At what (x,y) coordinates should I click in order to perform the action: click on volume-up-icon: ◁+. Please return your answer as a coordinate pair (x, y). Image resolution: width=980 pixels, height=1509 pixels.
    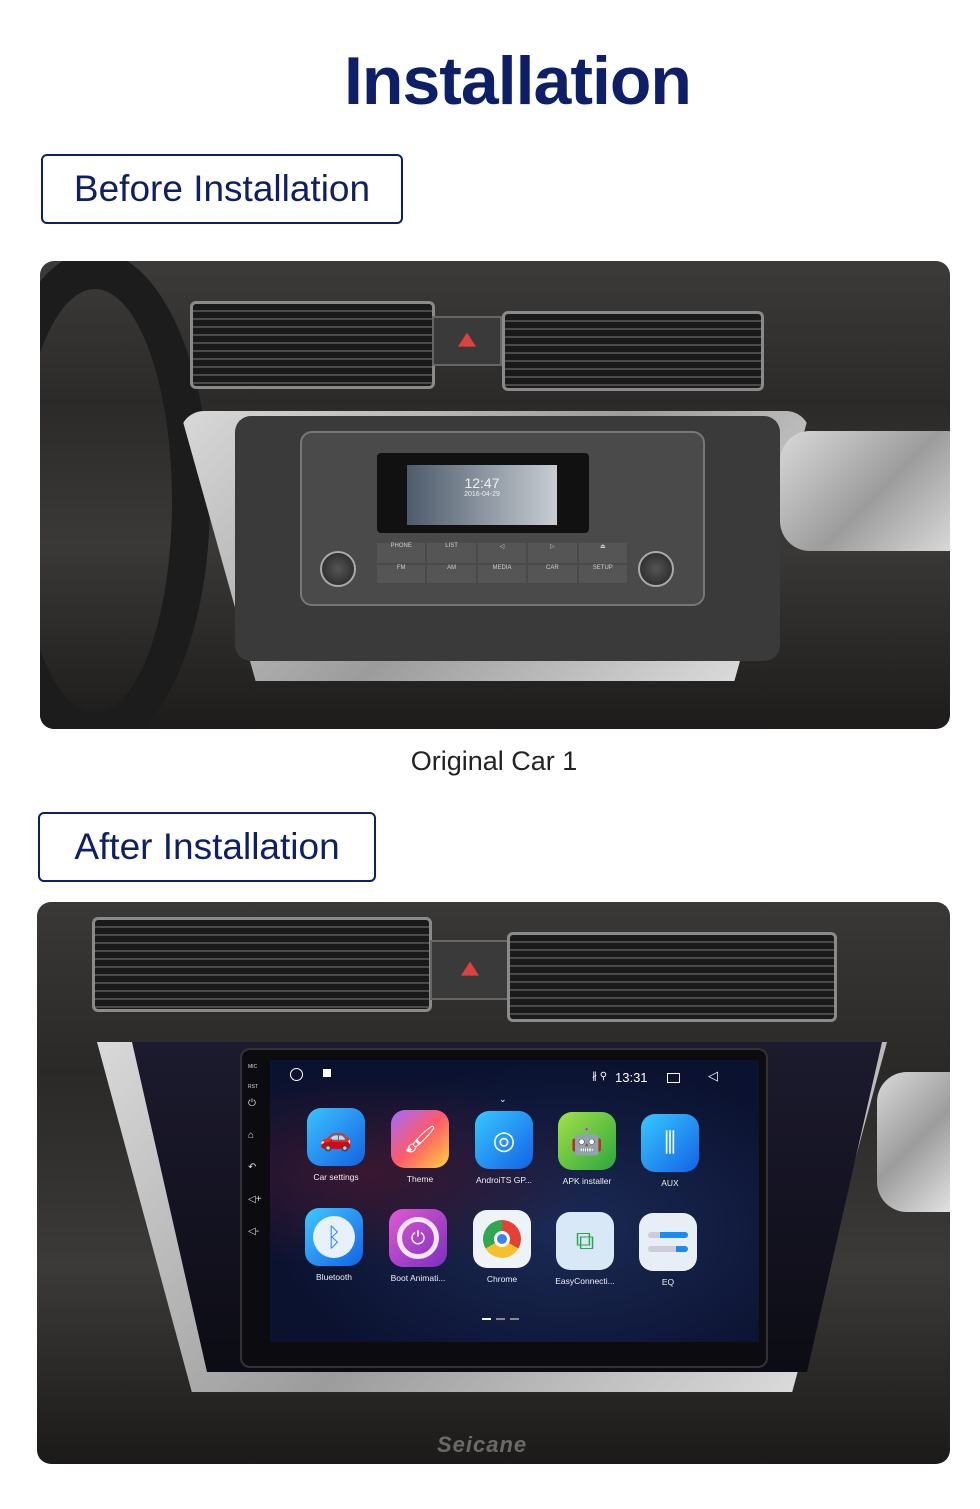
    Looking at the image, I should click on (255, 1199).